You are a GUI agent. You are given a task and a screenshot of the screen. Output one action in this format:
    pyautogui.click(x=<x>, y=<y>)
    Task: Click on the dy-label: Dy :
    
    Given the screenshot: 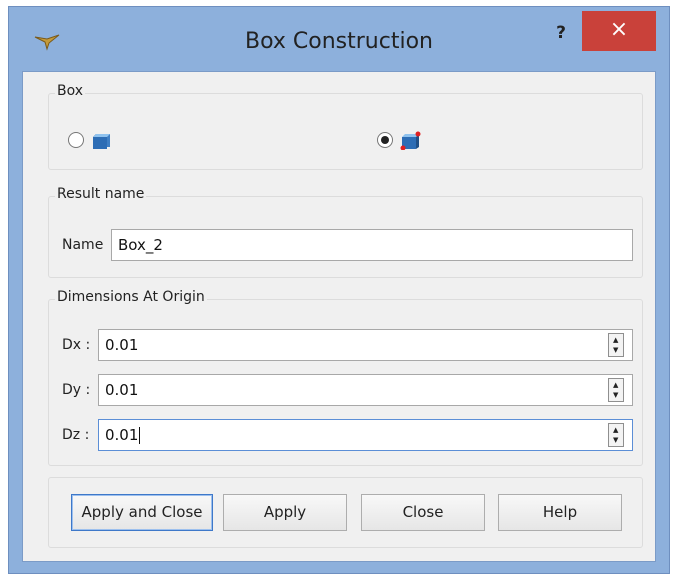 What is the action you would take?
    pyautogui.click(x=76, y=390)
    